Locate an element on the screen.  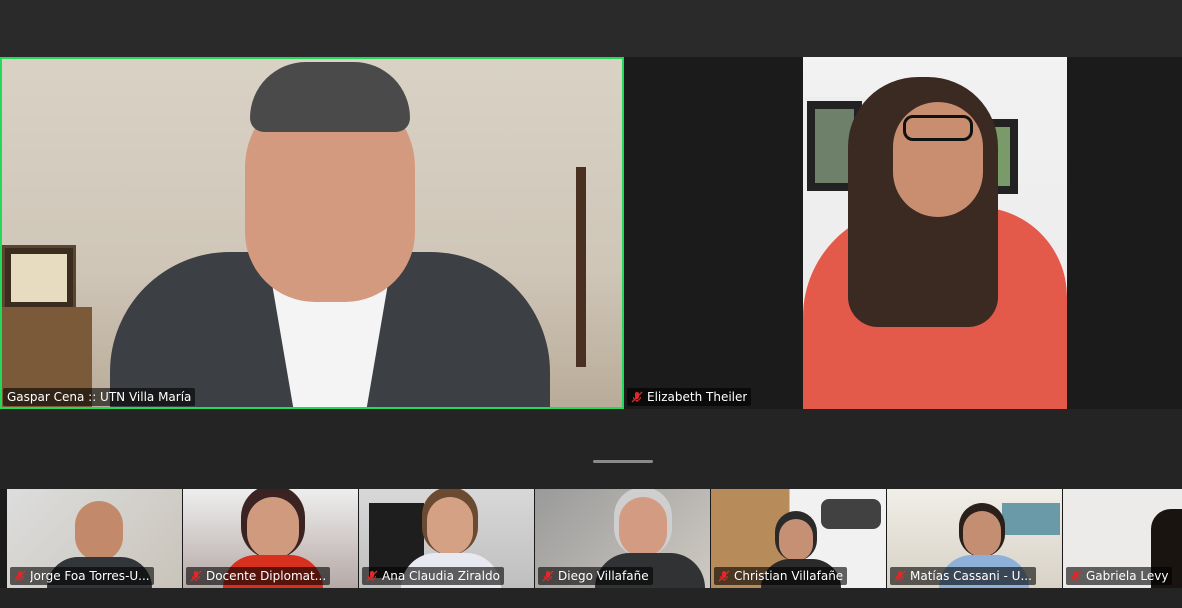
name-tag: Christian Villafañe is located at coordinates (781, 576).